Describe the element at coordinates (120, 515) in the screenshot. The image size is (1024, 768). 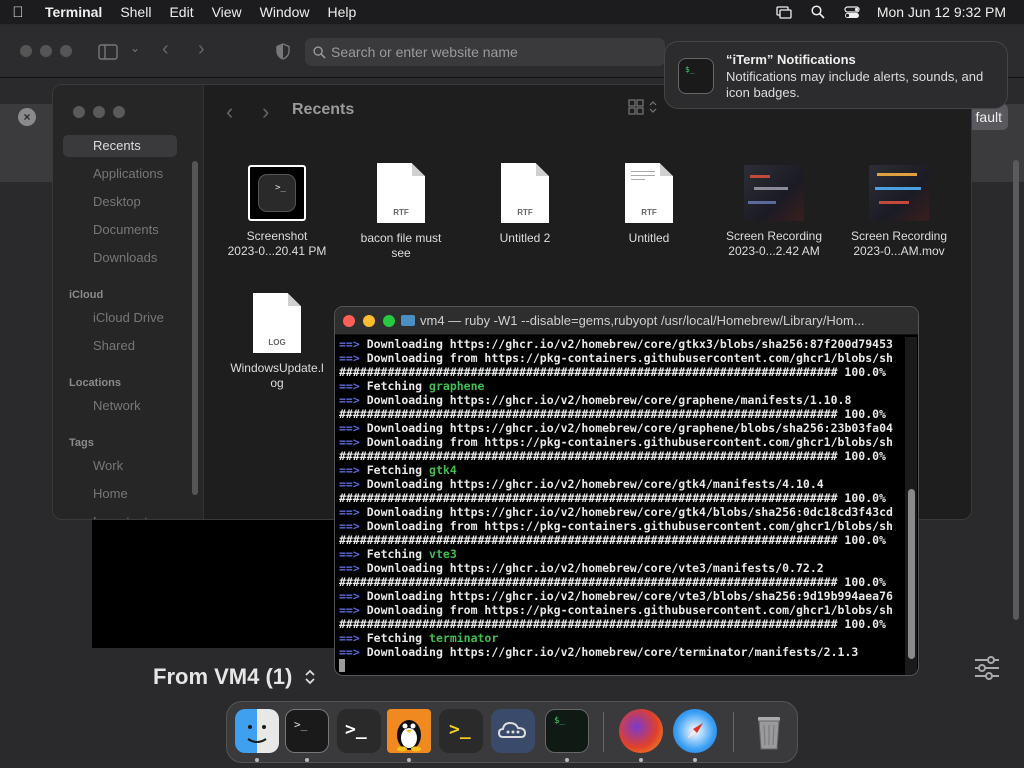
I see `sidebar-item-tag-important: Important` at that location.